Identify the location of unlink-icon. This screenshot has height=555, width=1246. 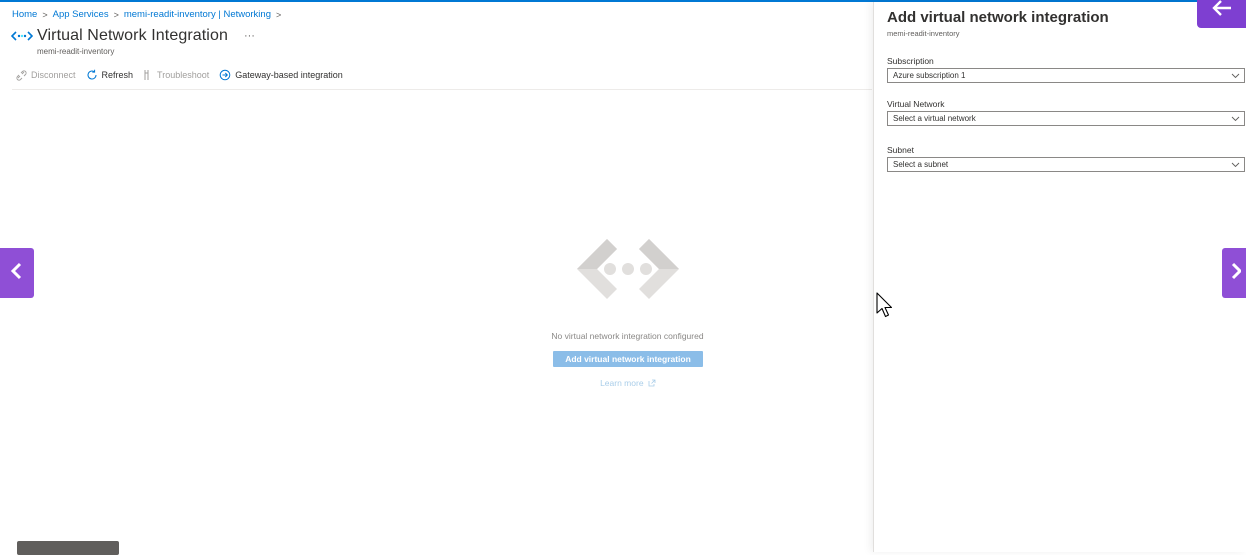
(21, 75).